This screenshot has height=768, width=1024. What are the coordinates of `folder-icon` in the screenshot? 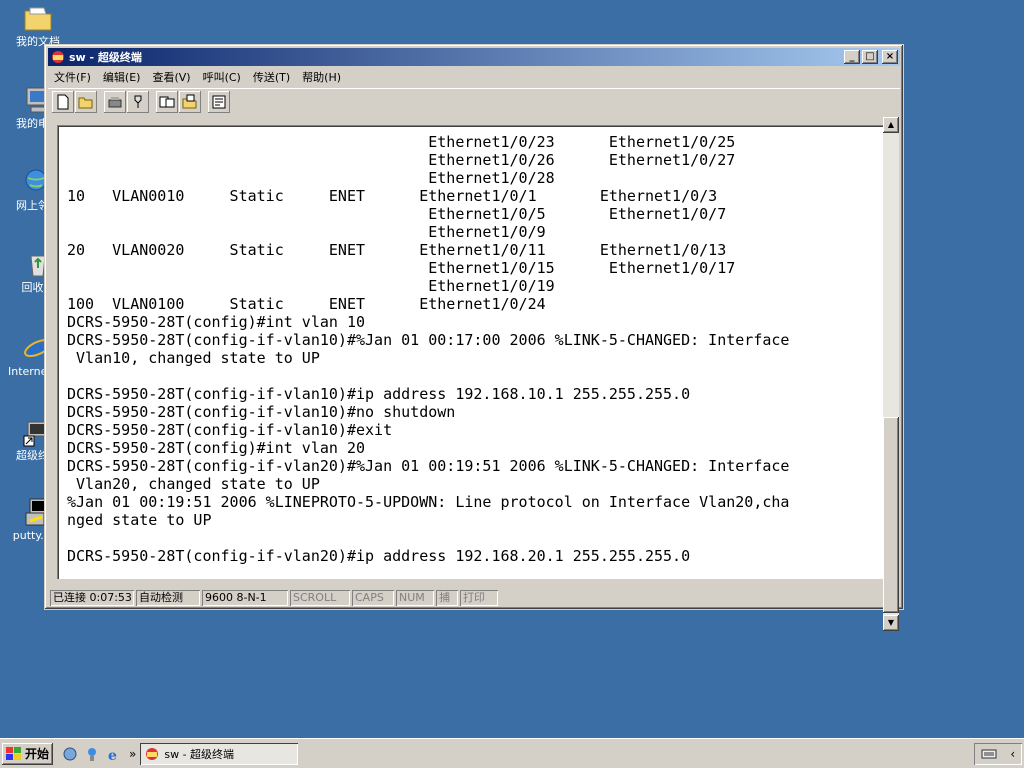 It's located at (38, 19).